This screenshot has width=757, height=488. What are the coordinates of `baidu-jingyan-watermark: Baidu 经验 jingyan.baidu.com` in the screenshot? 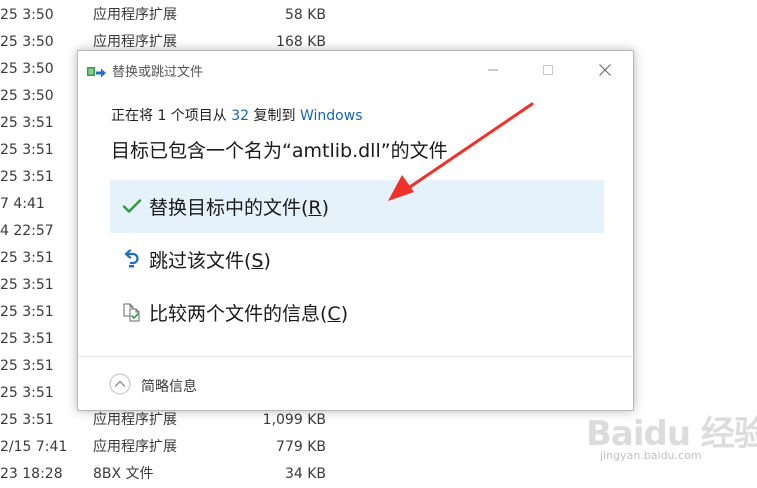 It's located at (671, 438).